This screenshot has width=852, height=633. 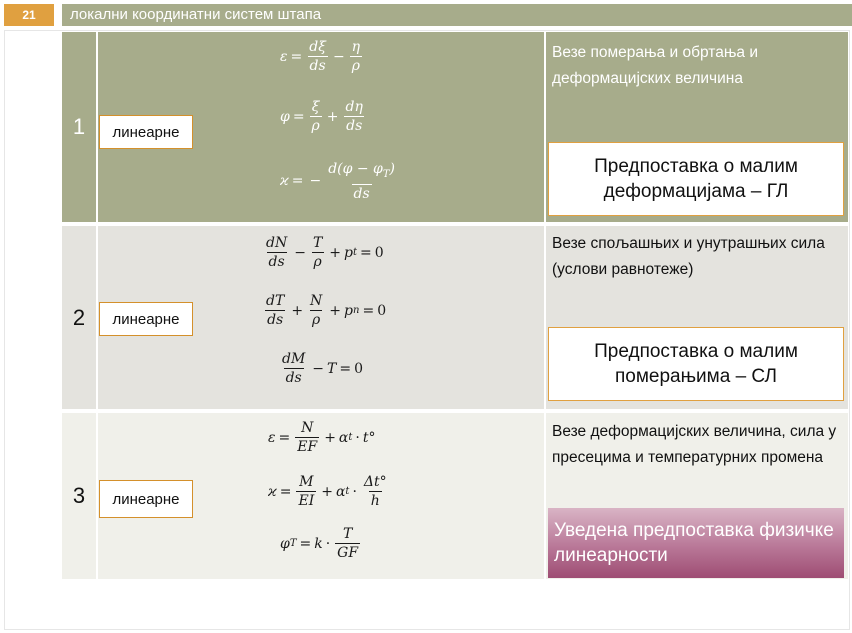 What do you see at coordinates (79, 317) in the screenshot?
I see `row-number: 2` at bounding box center [79, 317].